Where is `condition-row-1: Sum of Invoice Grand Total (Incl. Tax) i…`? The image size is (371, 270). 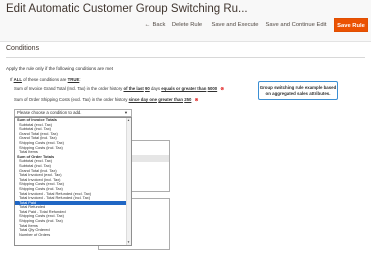 condition-row-1: Sum of Invoice Grand Total (Incl. Tax) i… is located at coordinates (119, 89).